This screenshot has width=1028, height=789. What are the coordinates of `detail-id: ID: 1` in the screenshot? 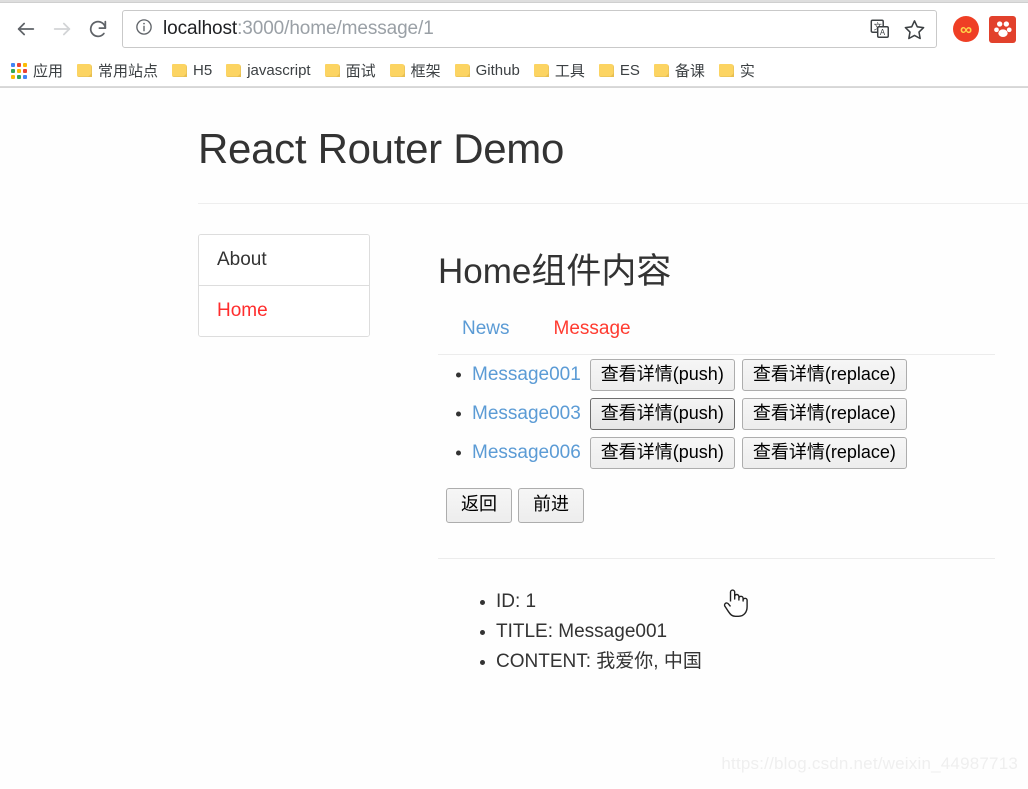 It's located at (754, 602).